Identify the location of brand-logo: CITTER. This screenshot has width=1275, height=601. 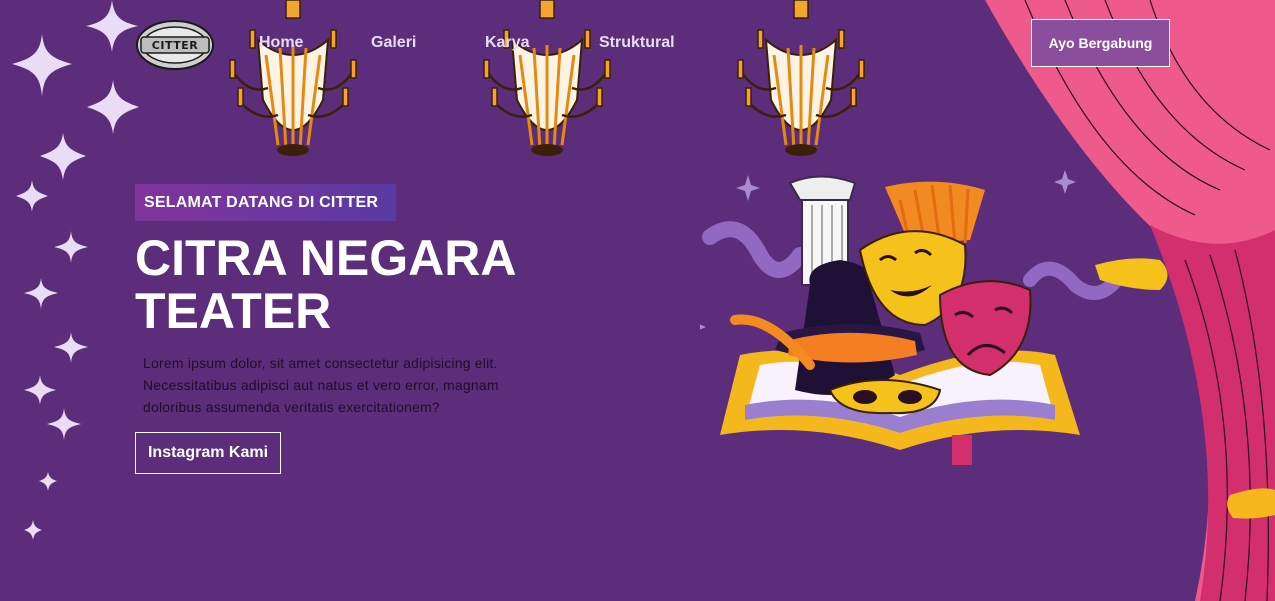
(175, 45).